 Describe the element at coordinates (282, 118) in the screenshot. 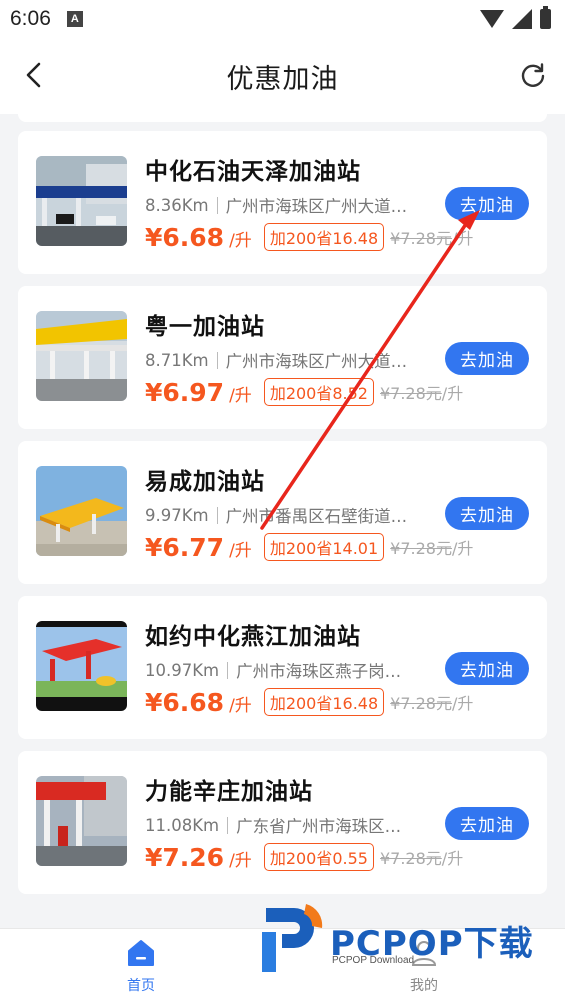

I see `previous-card-edge` at that location.